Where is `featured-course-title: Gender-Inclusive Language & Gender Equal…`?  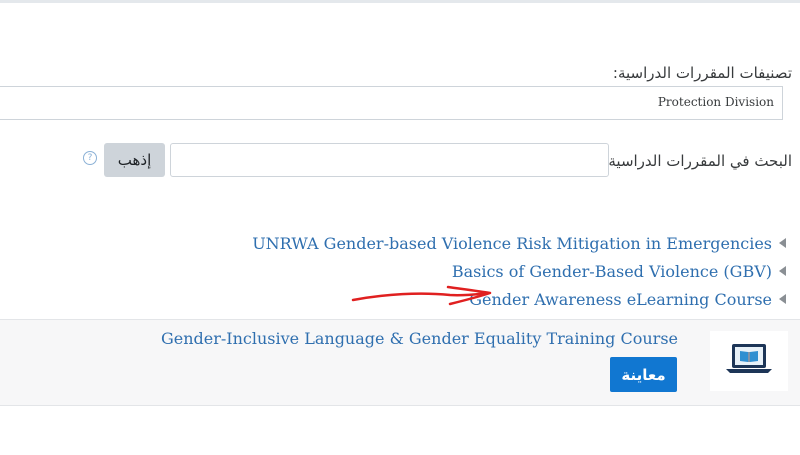 featured-course-title: Gender-Inclusive Language & Gender Equal… is located at coordinates (419, 338).